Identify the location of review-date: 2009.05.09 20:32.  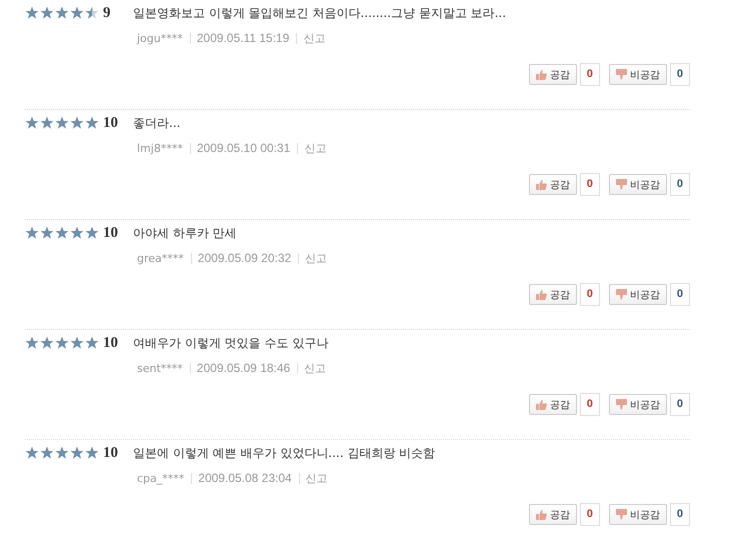
(245, 258).